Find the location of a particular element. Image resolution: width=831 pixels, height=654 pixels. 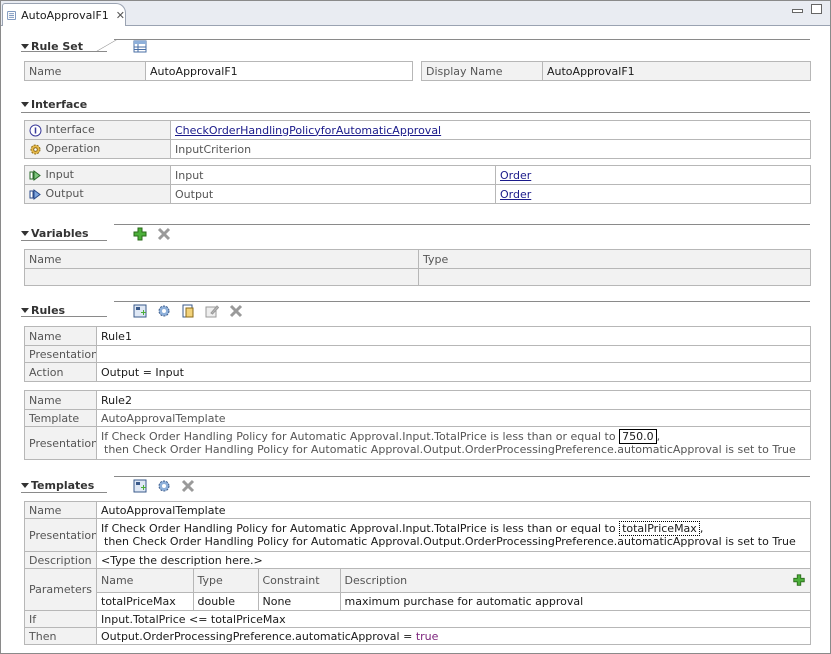

template-if-field: Input.TotalPrice <= totalPriceMax is located at coordinates (453, 619).